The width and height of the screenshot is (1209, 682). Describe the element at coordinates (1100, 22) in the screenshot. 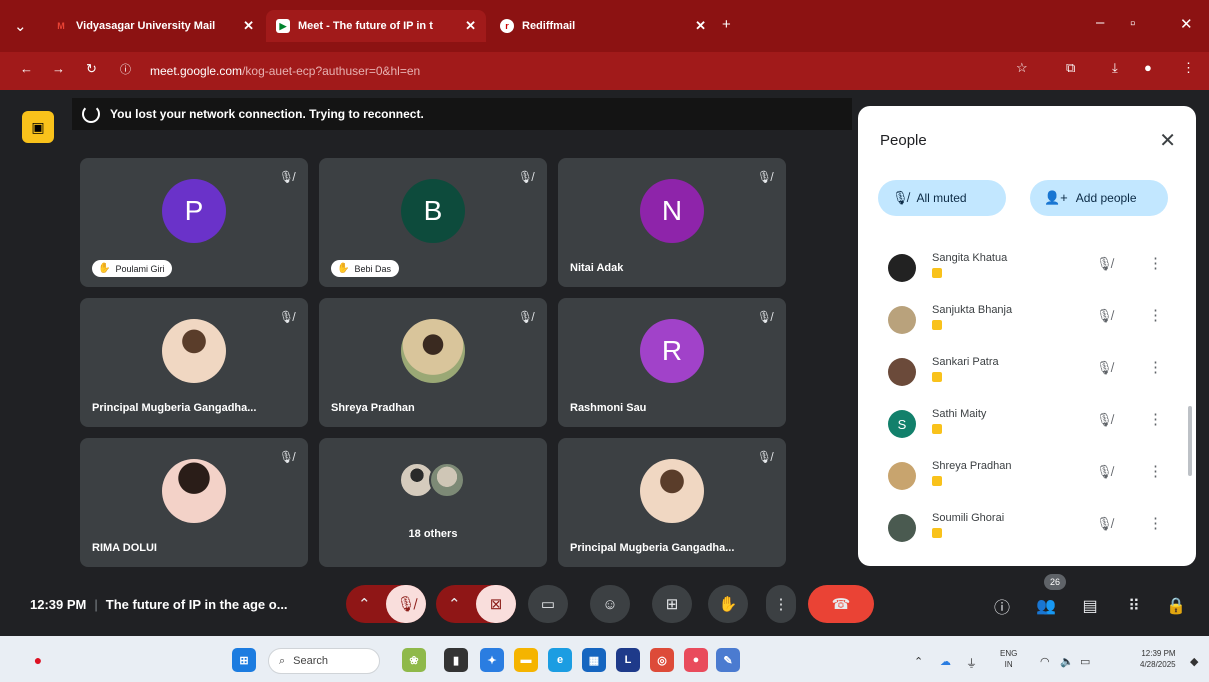

I see `minimize-icon: –` at that location.